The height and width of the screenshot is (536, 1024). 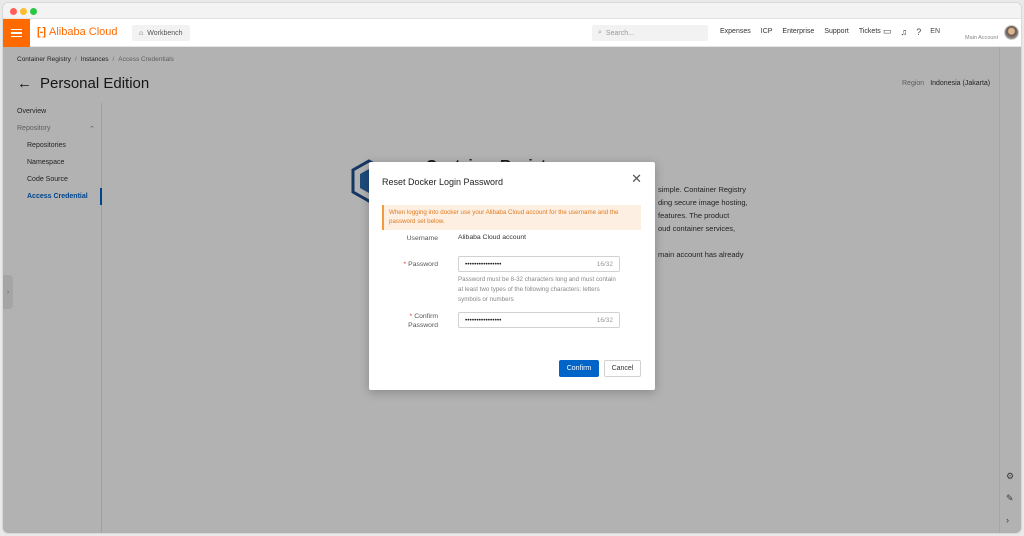 What do you see at coordinates (1011, 32) in the screenshot?
I see `avatar` at bounding box center [1011, 32].